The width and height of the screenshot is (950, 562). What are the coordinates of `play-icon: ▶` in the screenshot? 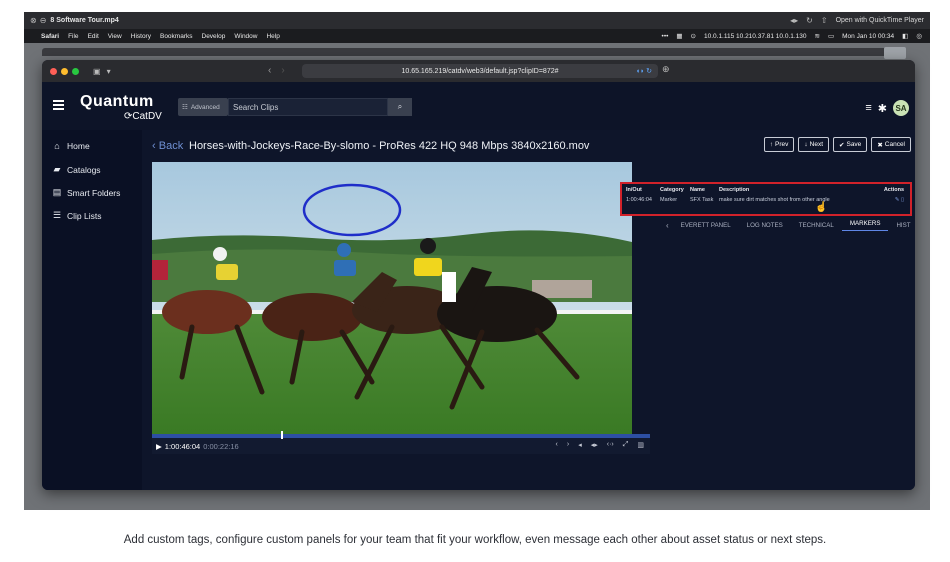 It's located at (159, 446).